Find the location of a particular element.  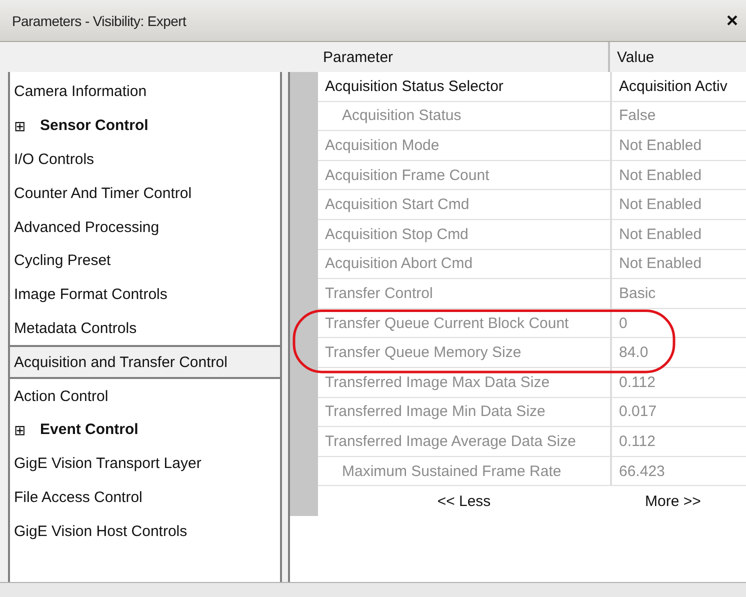

sidebar-item: Counter And Timer Control is located at coordinates (145, 193).